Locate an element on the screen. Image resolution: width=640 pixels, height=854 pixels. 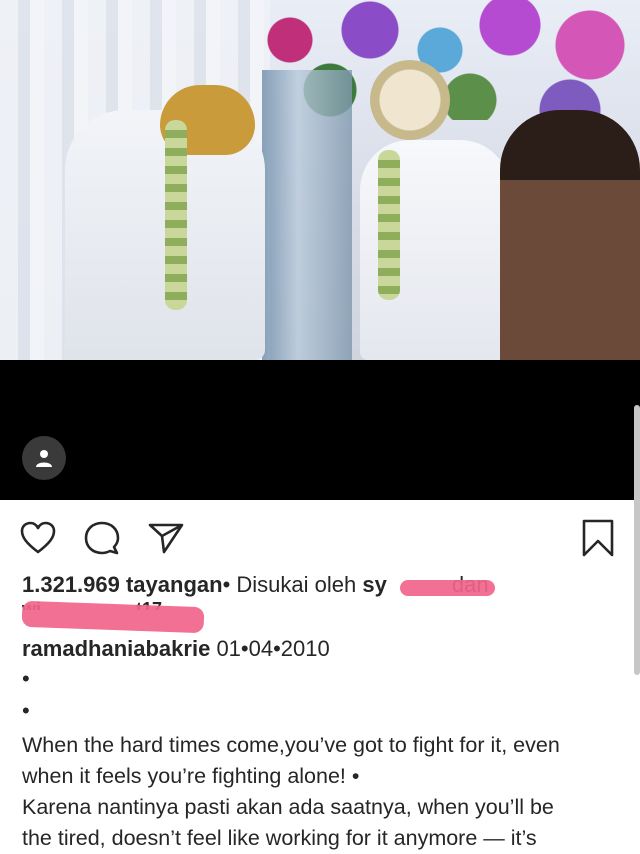
comment-icon is located at coordinates (102, 538).